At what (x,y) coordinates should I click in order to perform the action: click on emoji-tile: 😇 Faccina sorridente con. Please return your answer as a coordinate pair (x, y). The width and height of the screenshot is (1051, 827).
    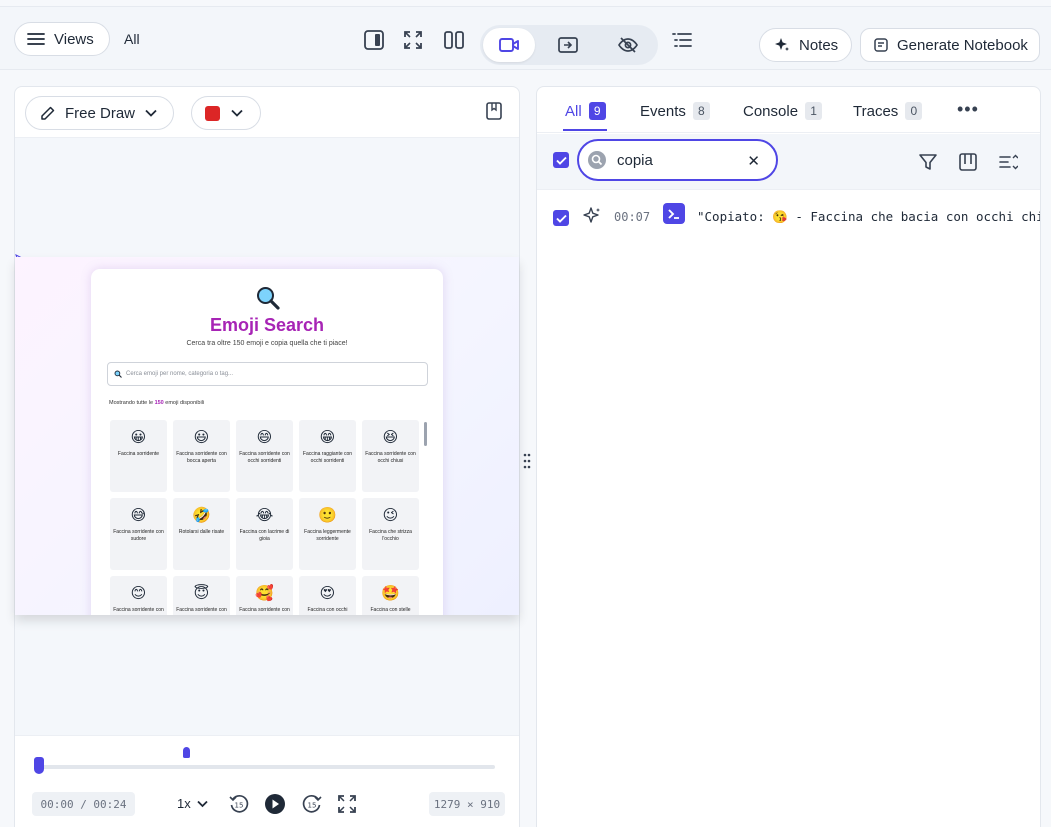
    Looking at the image, I should click on (201, 595).